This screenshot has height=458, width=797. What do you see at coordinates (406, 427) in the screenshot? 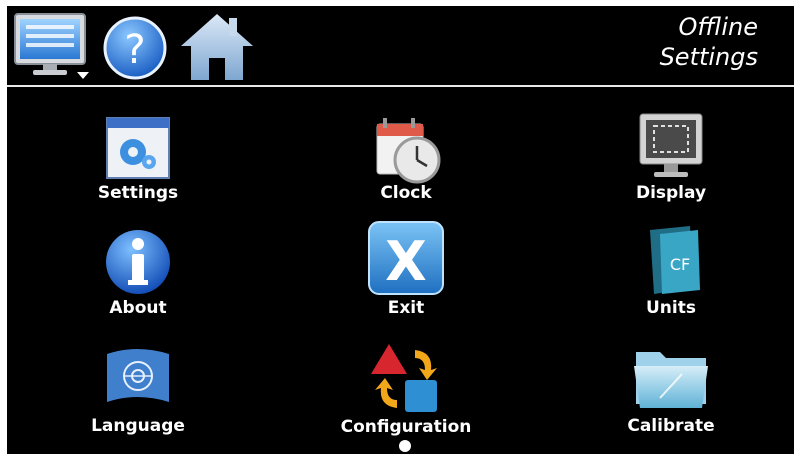
I see `menu-item-label: Configuration` at bounding box center [406, 427].